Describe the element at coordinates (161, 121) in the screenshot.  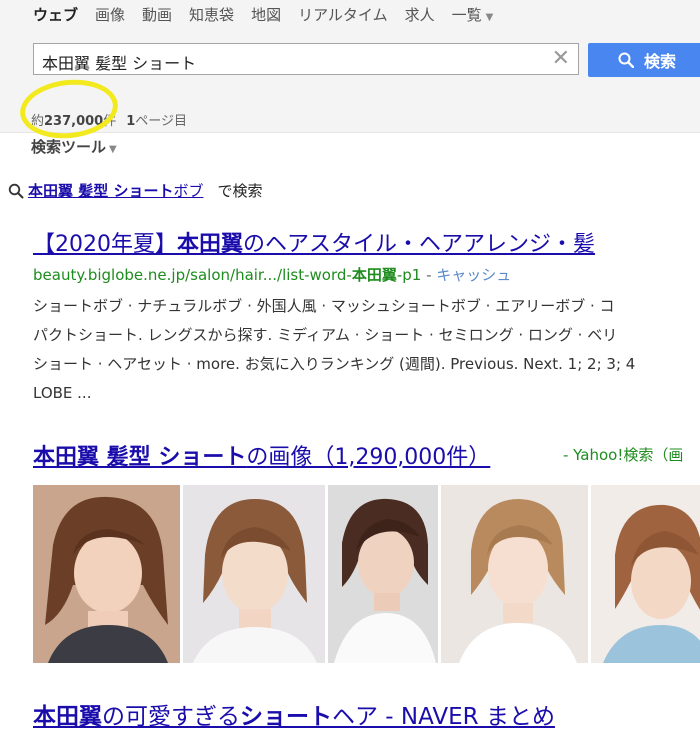
I see `page-label: ページ目` at that location.